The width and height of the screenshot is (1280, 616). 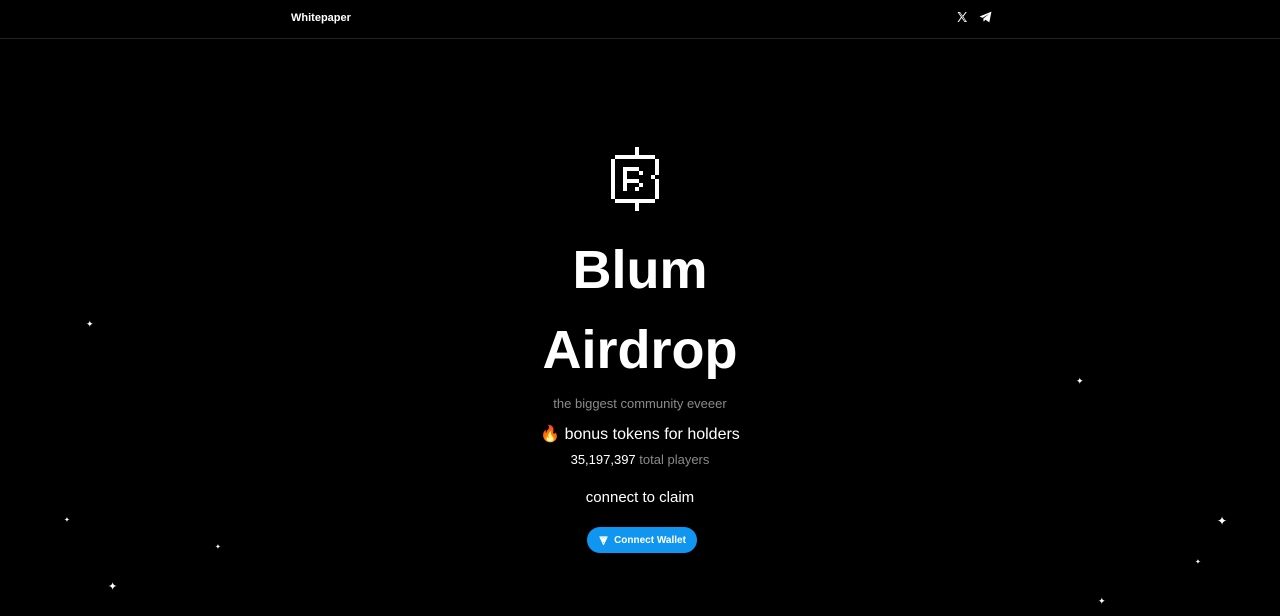 What do you see at coordinates (652, 434) in the screenshot?
I see `bonus-text: bonus tokens for holders` at bounding box center [652, 434].